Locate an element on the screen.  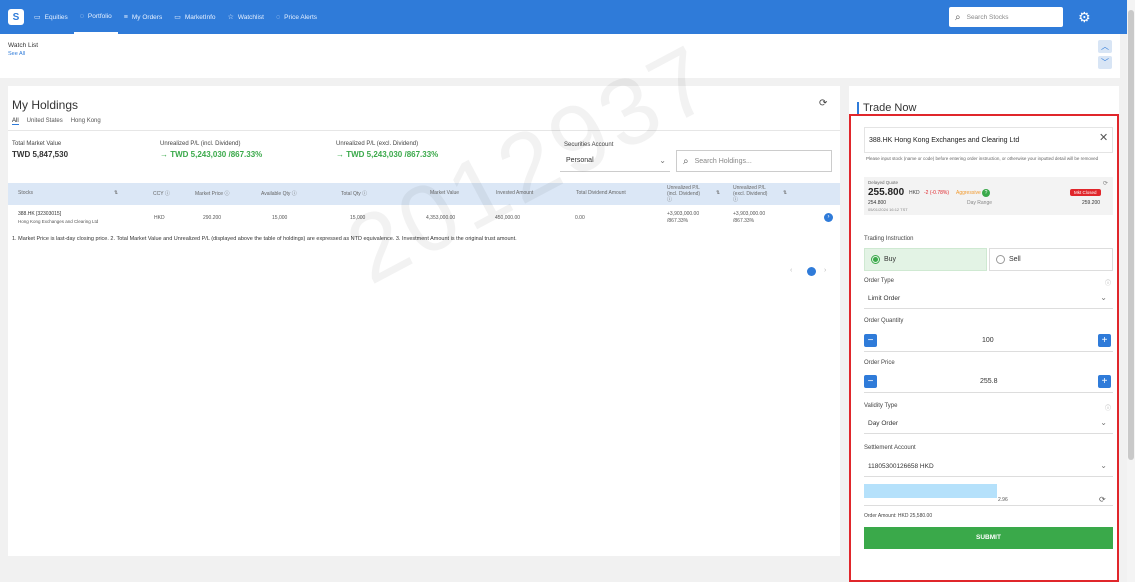
unrealized-incl-value: → TWD 5,243,030 /867.33% is located at coordinates (211, 154).